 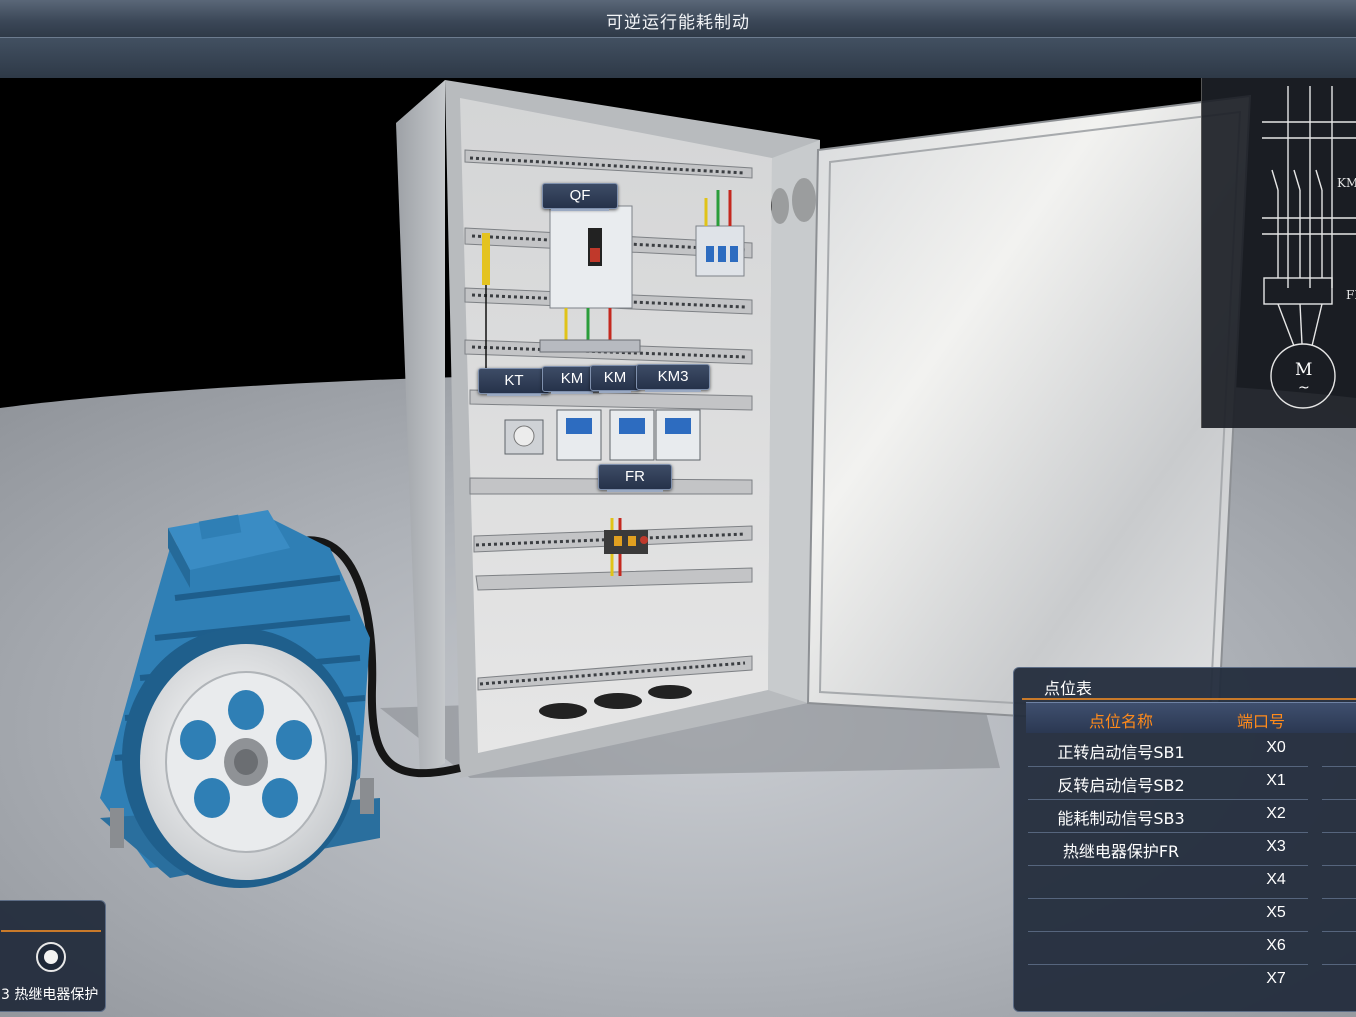 I want to click on point-name: 正转启动信号SB1, so click(x=1121, y=752).